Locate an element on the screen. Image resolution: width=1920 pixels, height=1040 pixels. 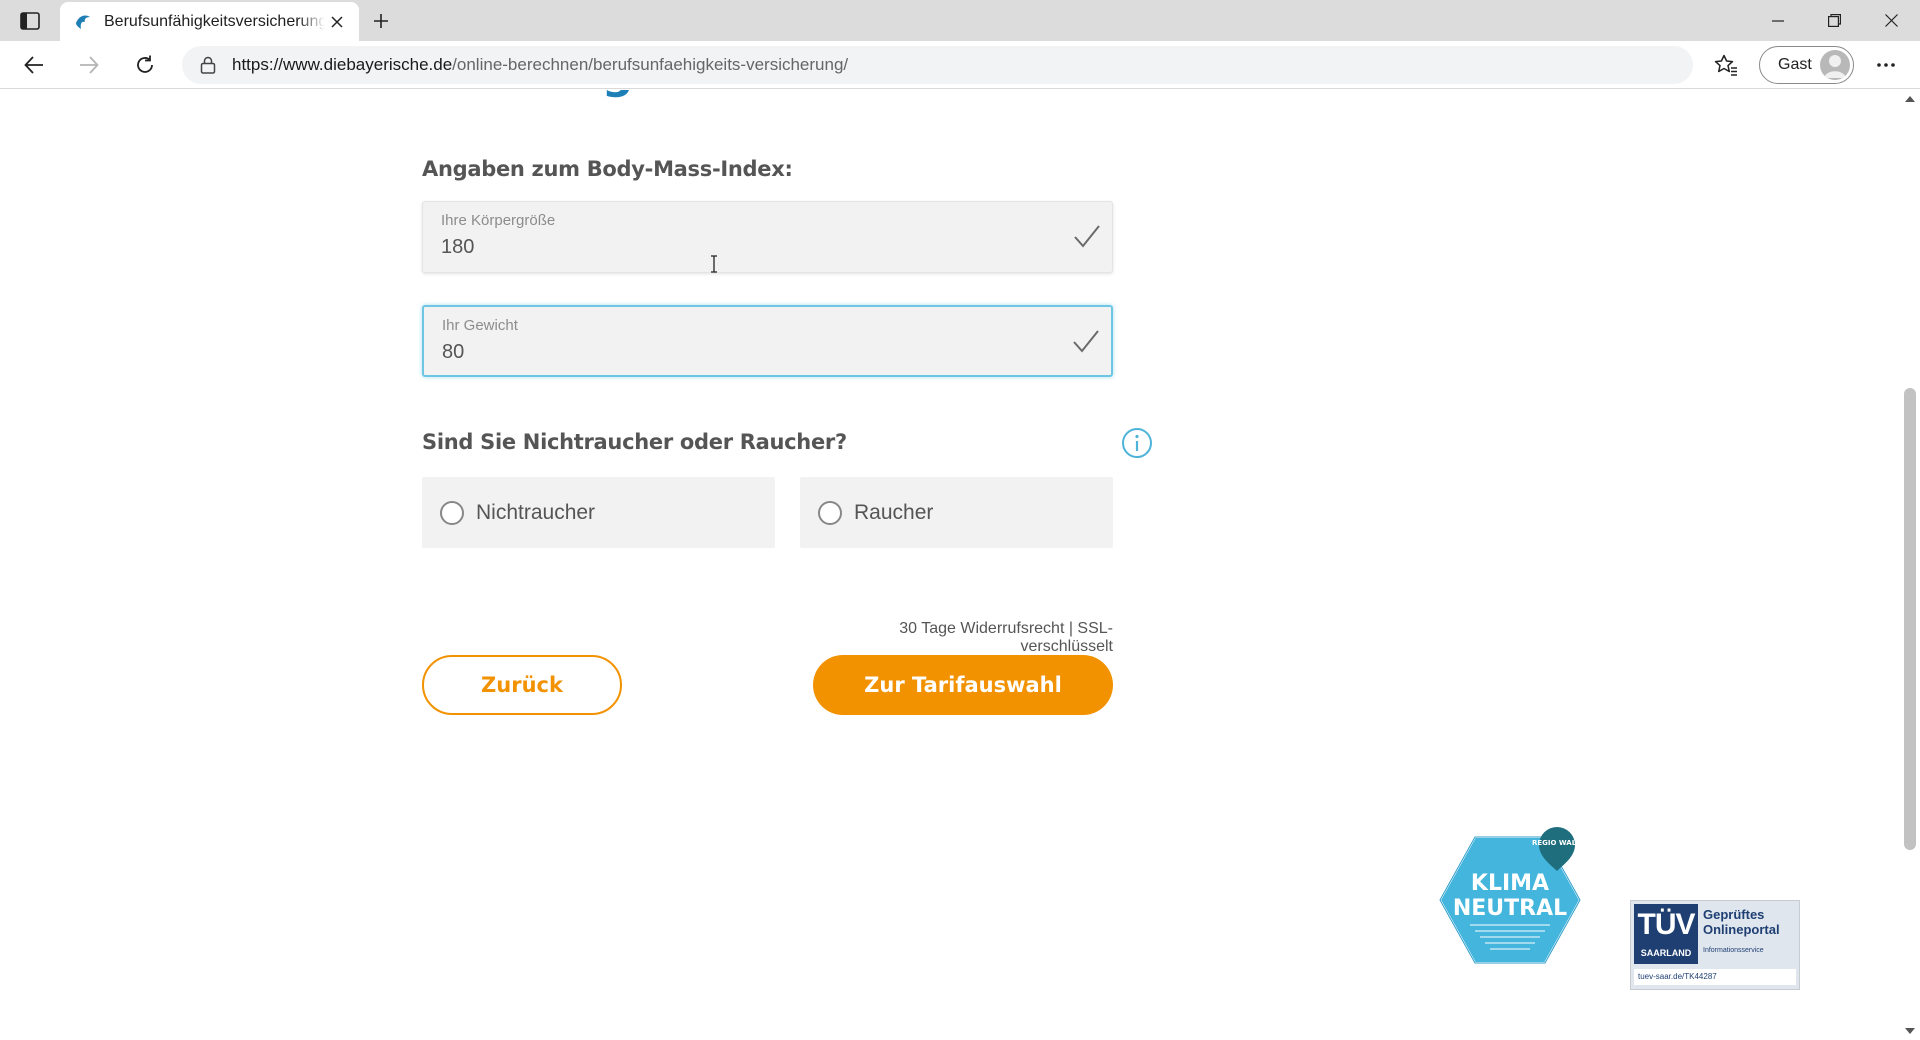
weight-field-value: 80 is located at coordinates (453, 352).